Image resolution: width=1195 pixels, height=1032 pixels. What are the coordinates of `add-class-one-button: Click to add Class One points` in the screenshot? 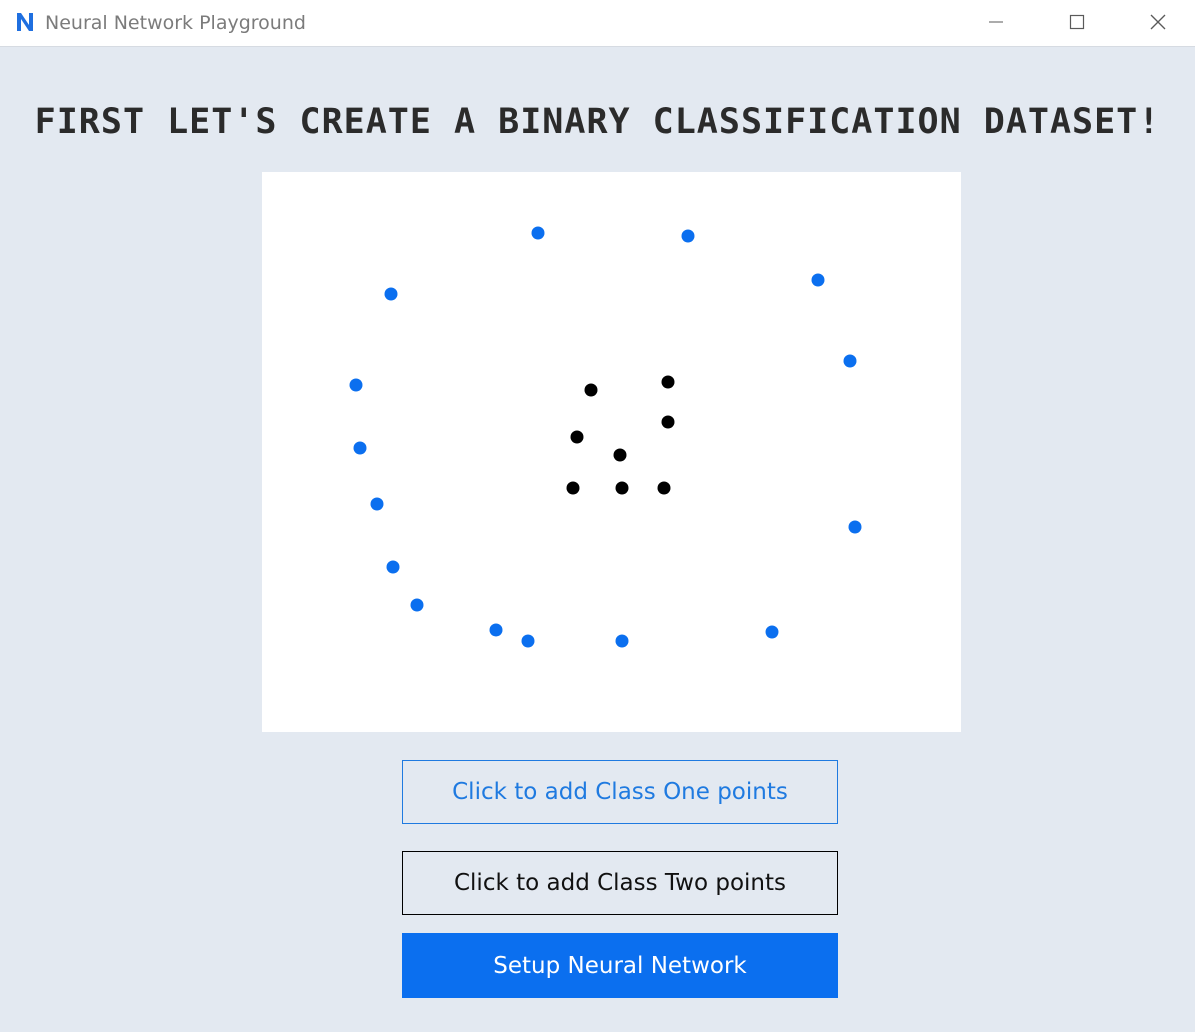 It's located at (620, 792).